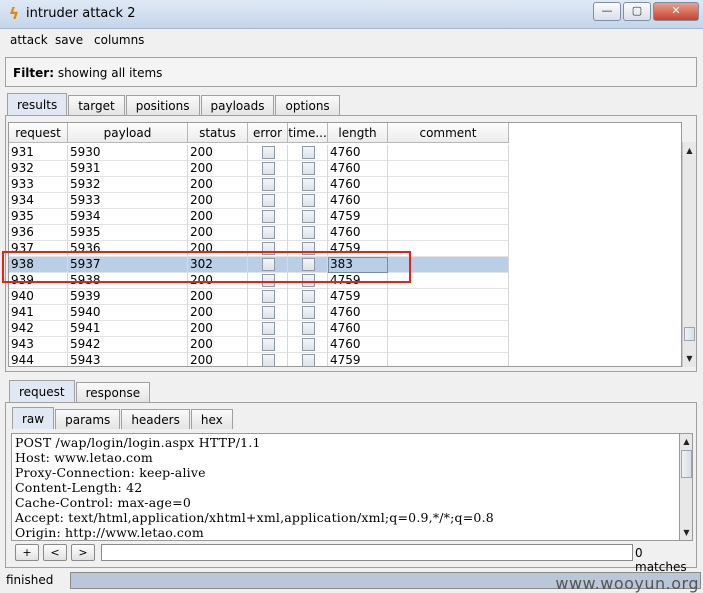 The height and width of the screenshot is (593, 703). Describe the element at coordinates (259, 201) in the screenshot. I see `table-row: 934 5933 200 4760` at that location.